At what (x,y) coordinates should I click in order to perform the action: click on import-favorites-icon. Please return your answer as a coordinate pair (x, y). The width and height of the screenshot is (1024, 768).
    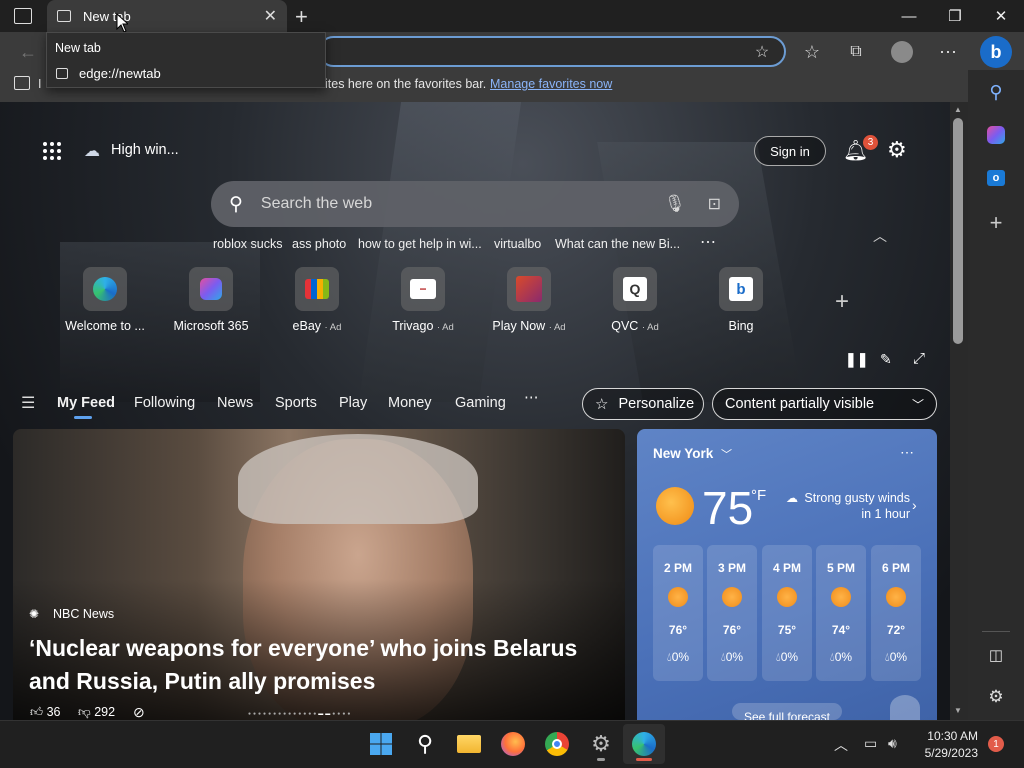
    Looking at the image, I should click on (22, 83).